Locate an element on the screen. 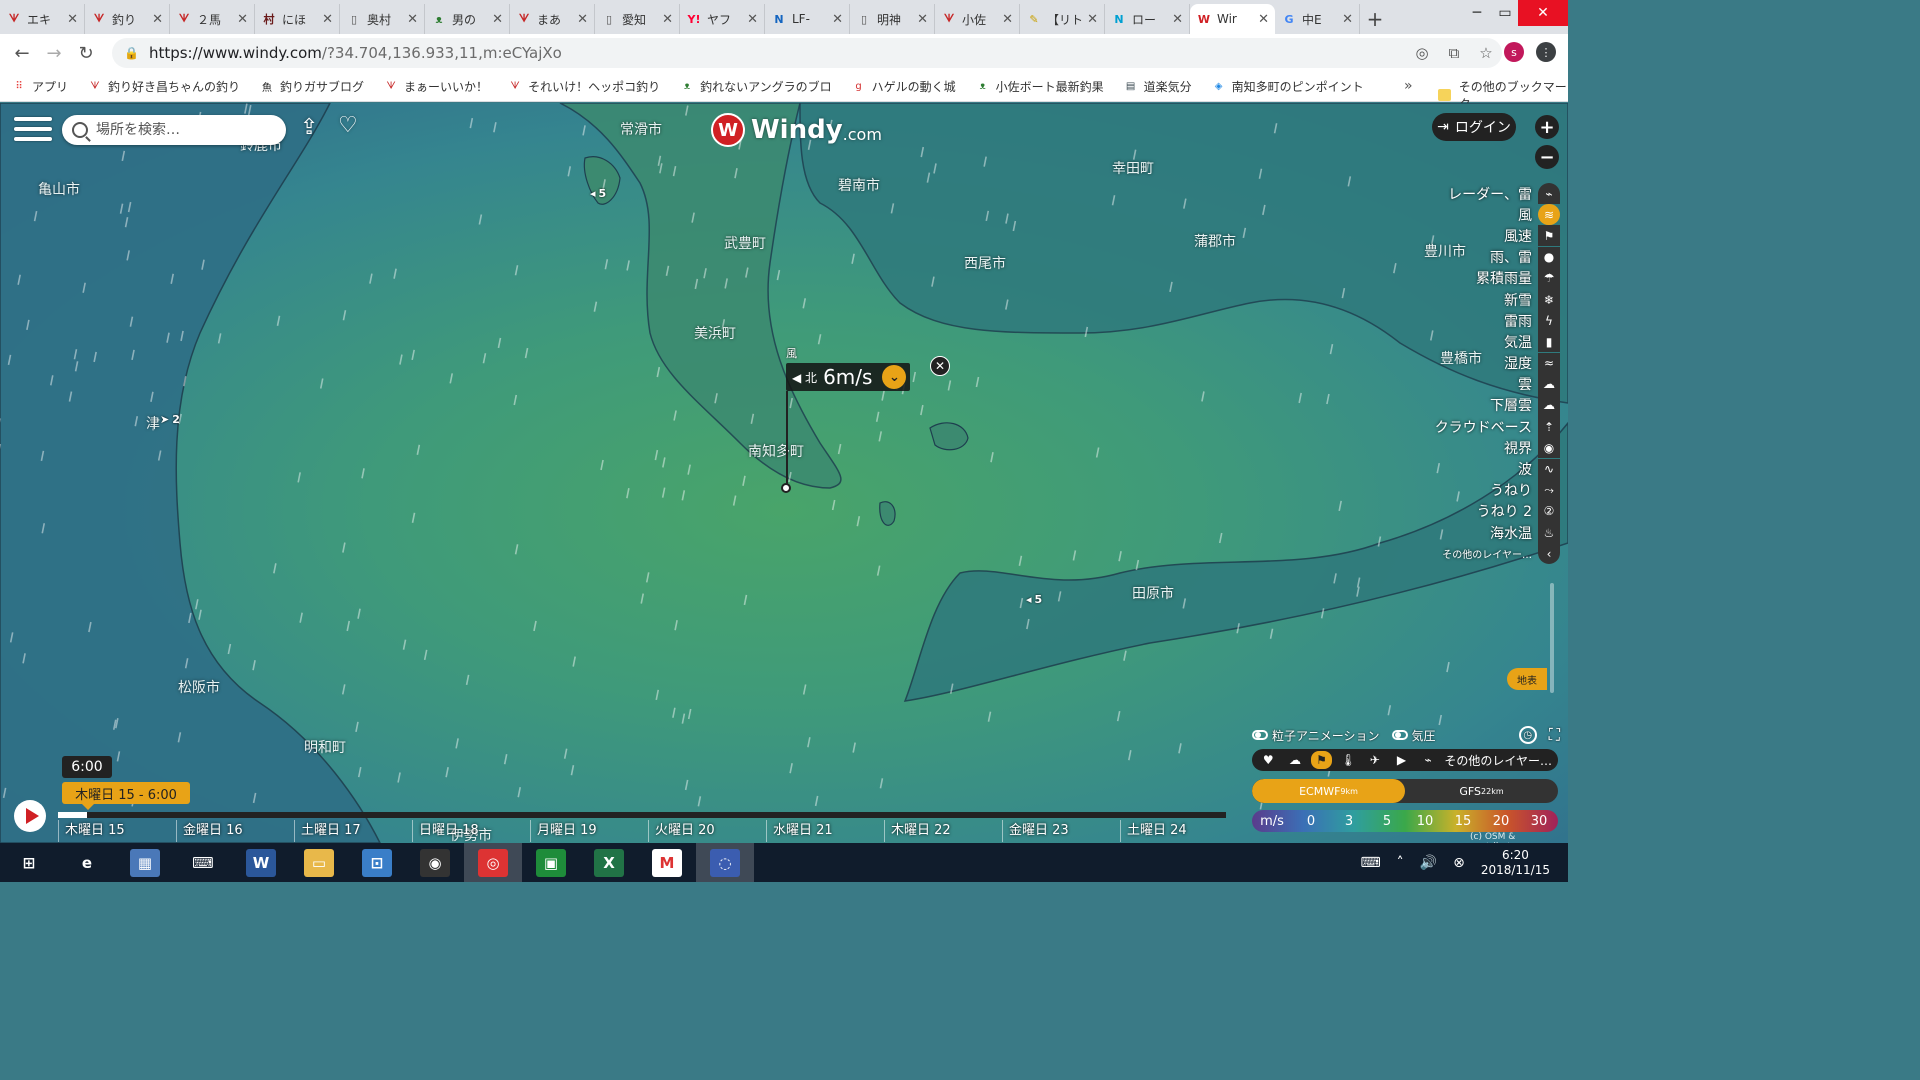  tab-5: ▯ 奥村 ✕ is located at coordinates (382, 19).